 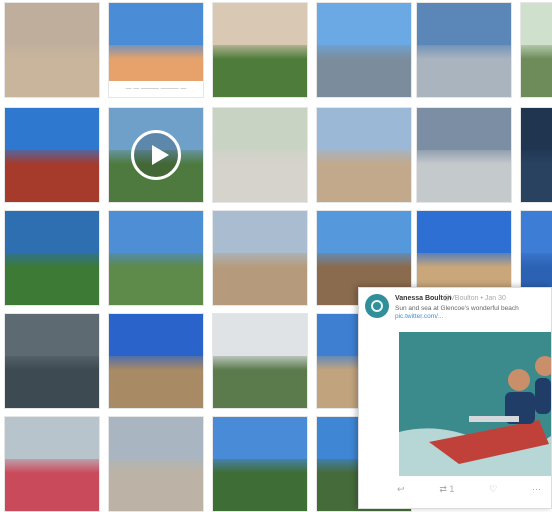 I want to click on photo-tile-greenery-edge, so click(x=536, y=50).